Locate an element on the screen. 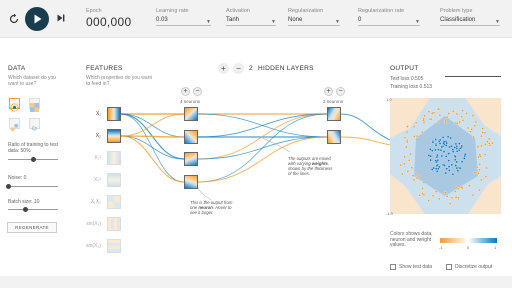 The height and width of the screenshot is (288, 512). output-plot is located at coordinates (445, 156).